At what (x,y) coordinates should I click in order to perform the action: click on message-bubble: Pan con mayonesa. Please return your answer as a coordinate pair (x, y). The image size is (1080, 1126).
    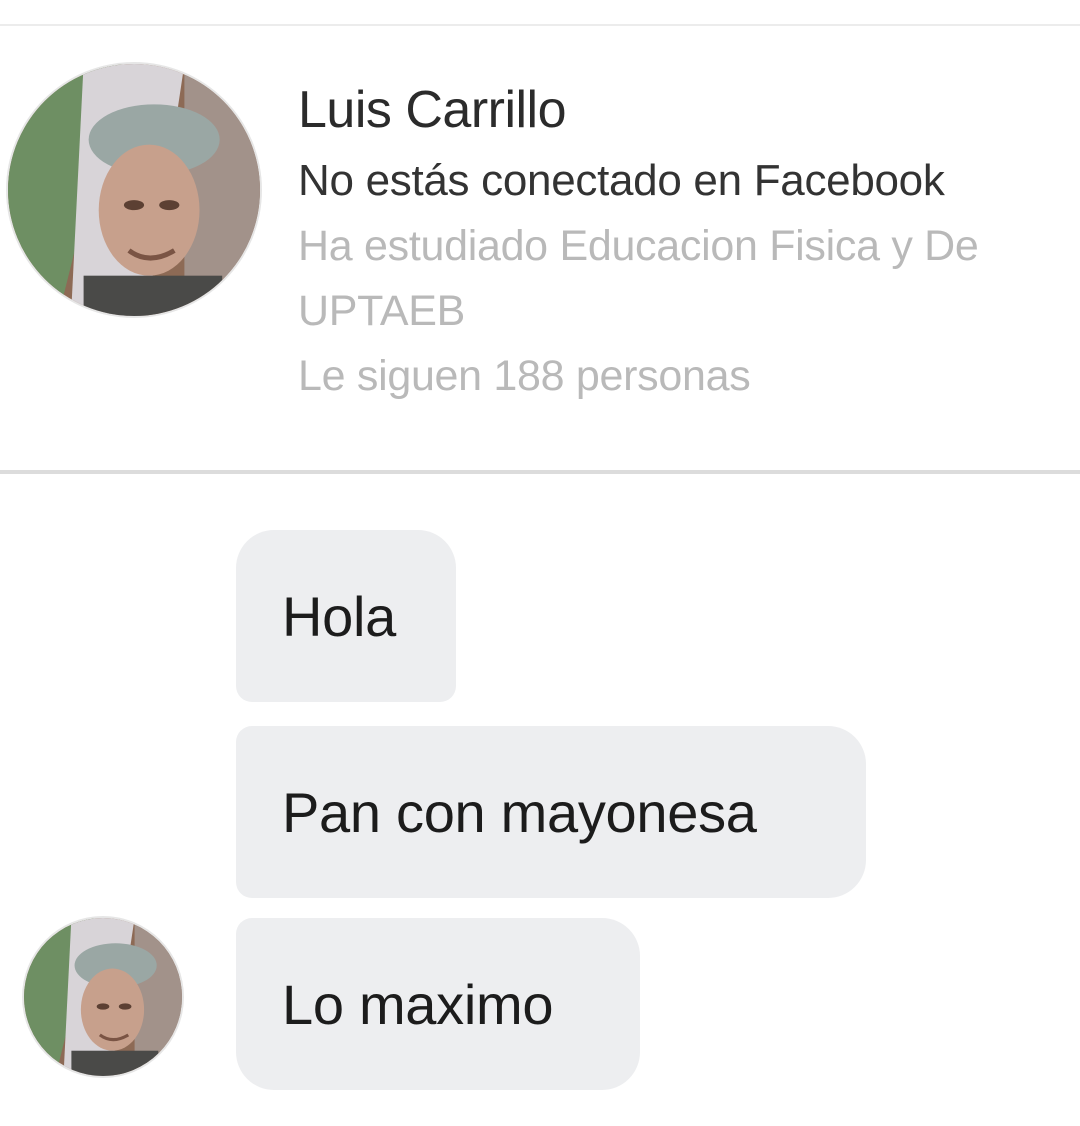
    Looking at the image, I should click on (551, 812).